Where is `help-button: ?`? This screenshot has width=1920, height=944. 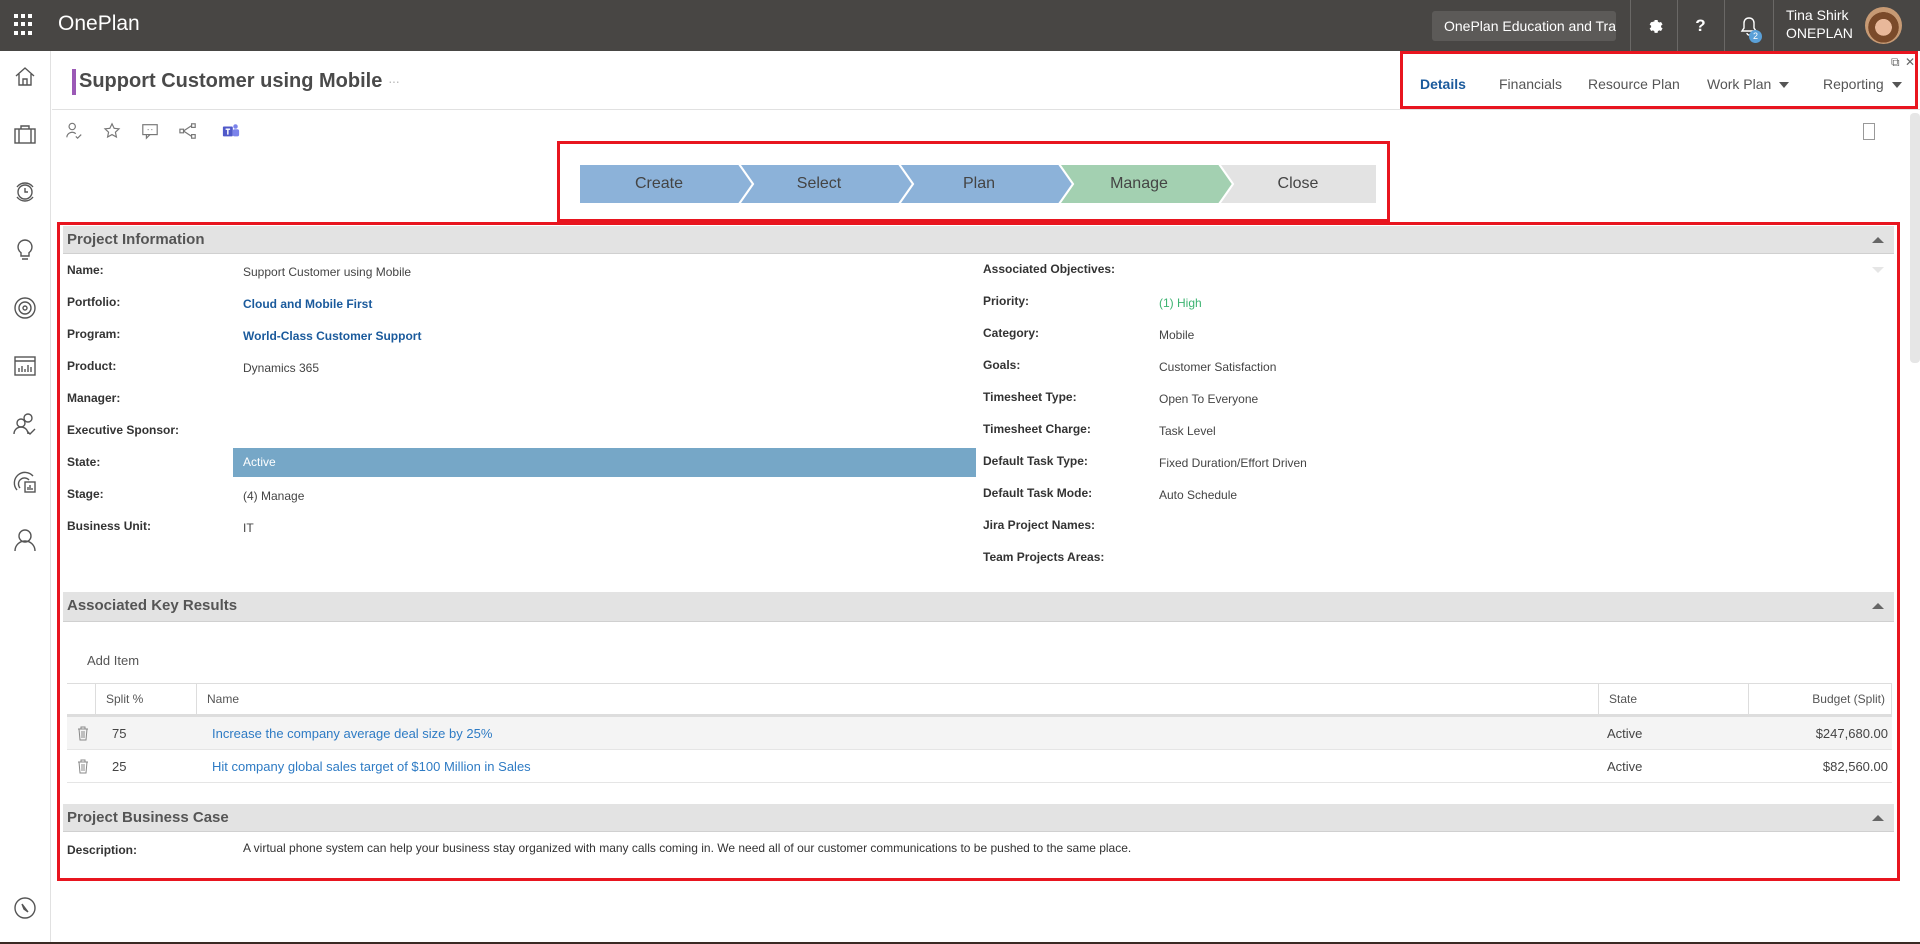 help-button: ? is located at coordinates (1700, 25).